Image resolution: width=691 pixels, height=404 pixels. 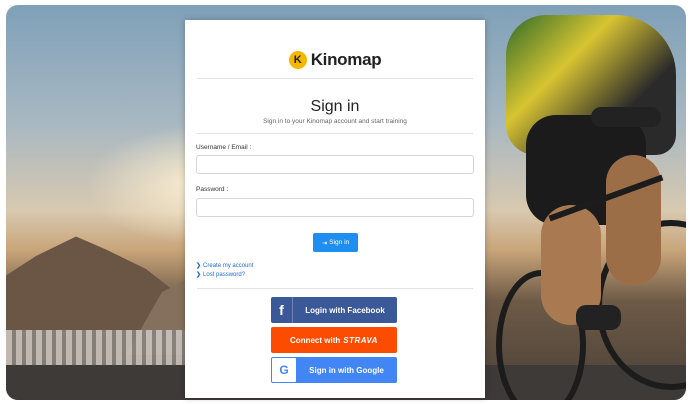 I want to click on bike-saddle, so click(x=626, y=117).